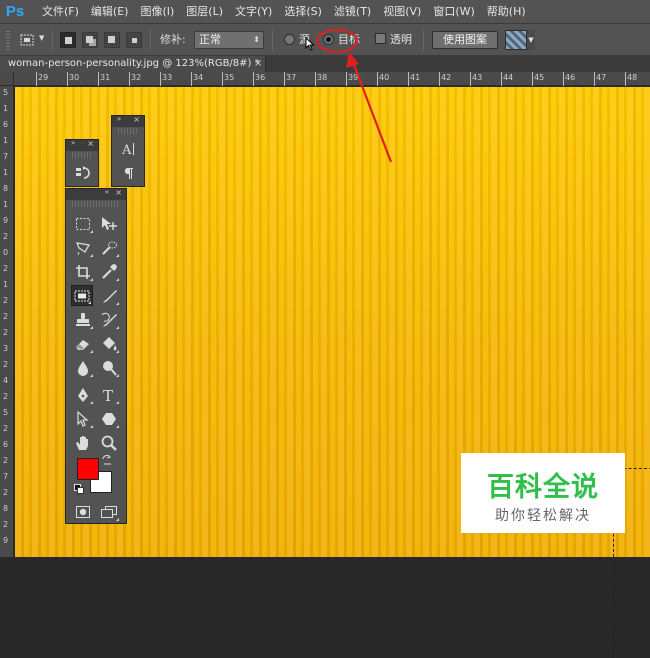 This screenshot has width=650, height=658. What do you see at coordinates (68, 40) in the screenshot?
I see `new-selection-button` at bounding box center [68, 40].